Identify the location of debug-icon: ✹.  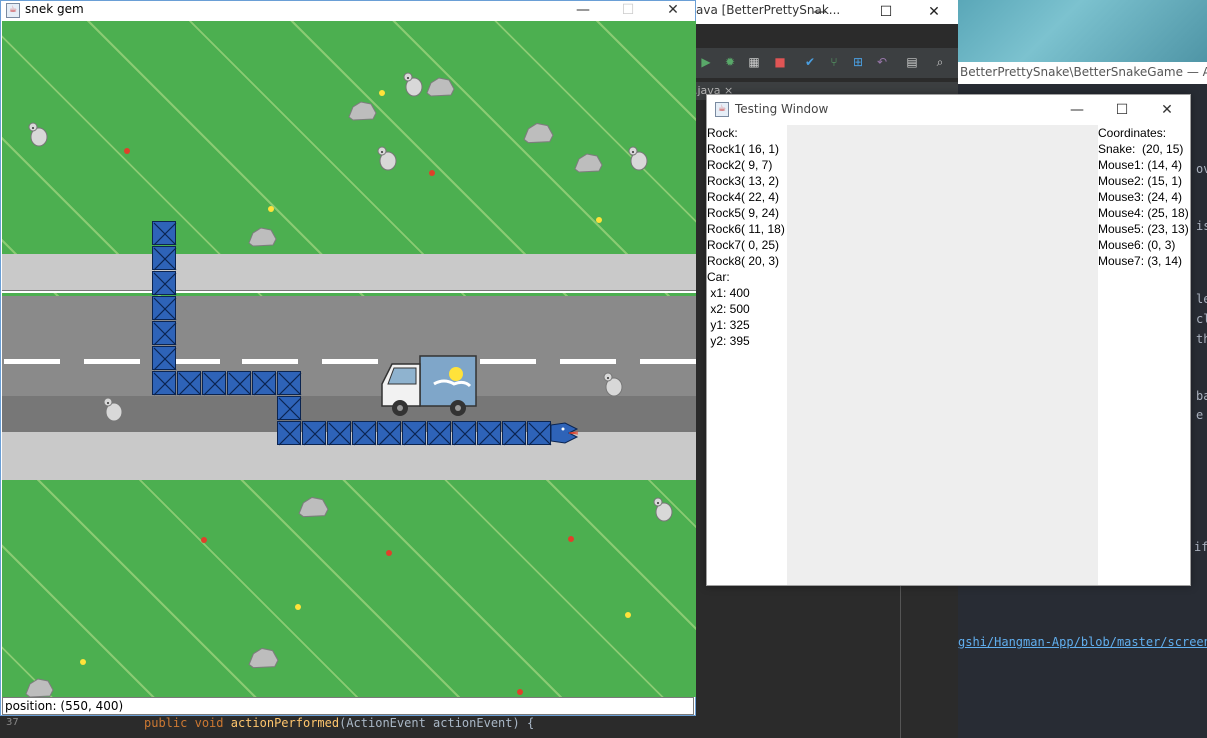
(730, 62).